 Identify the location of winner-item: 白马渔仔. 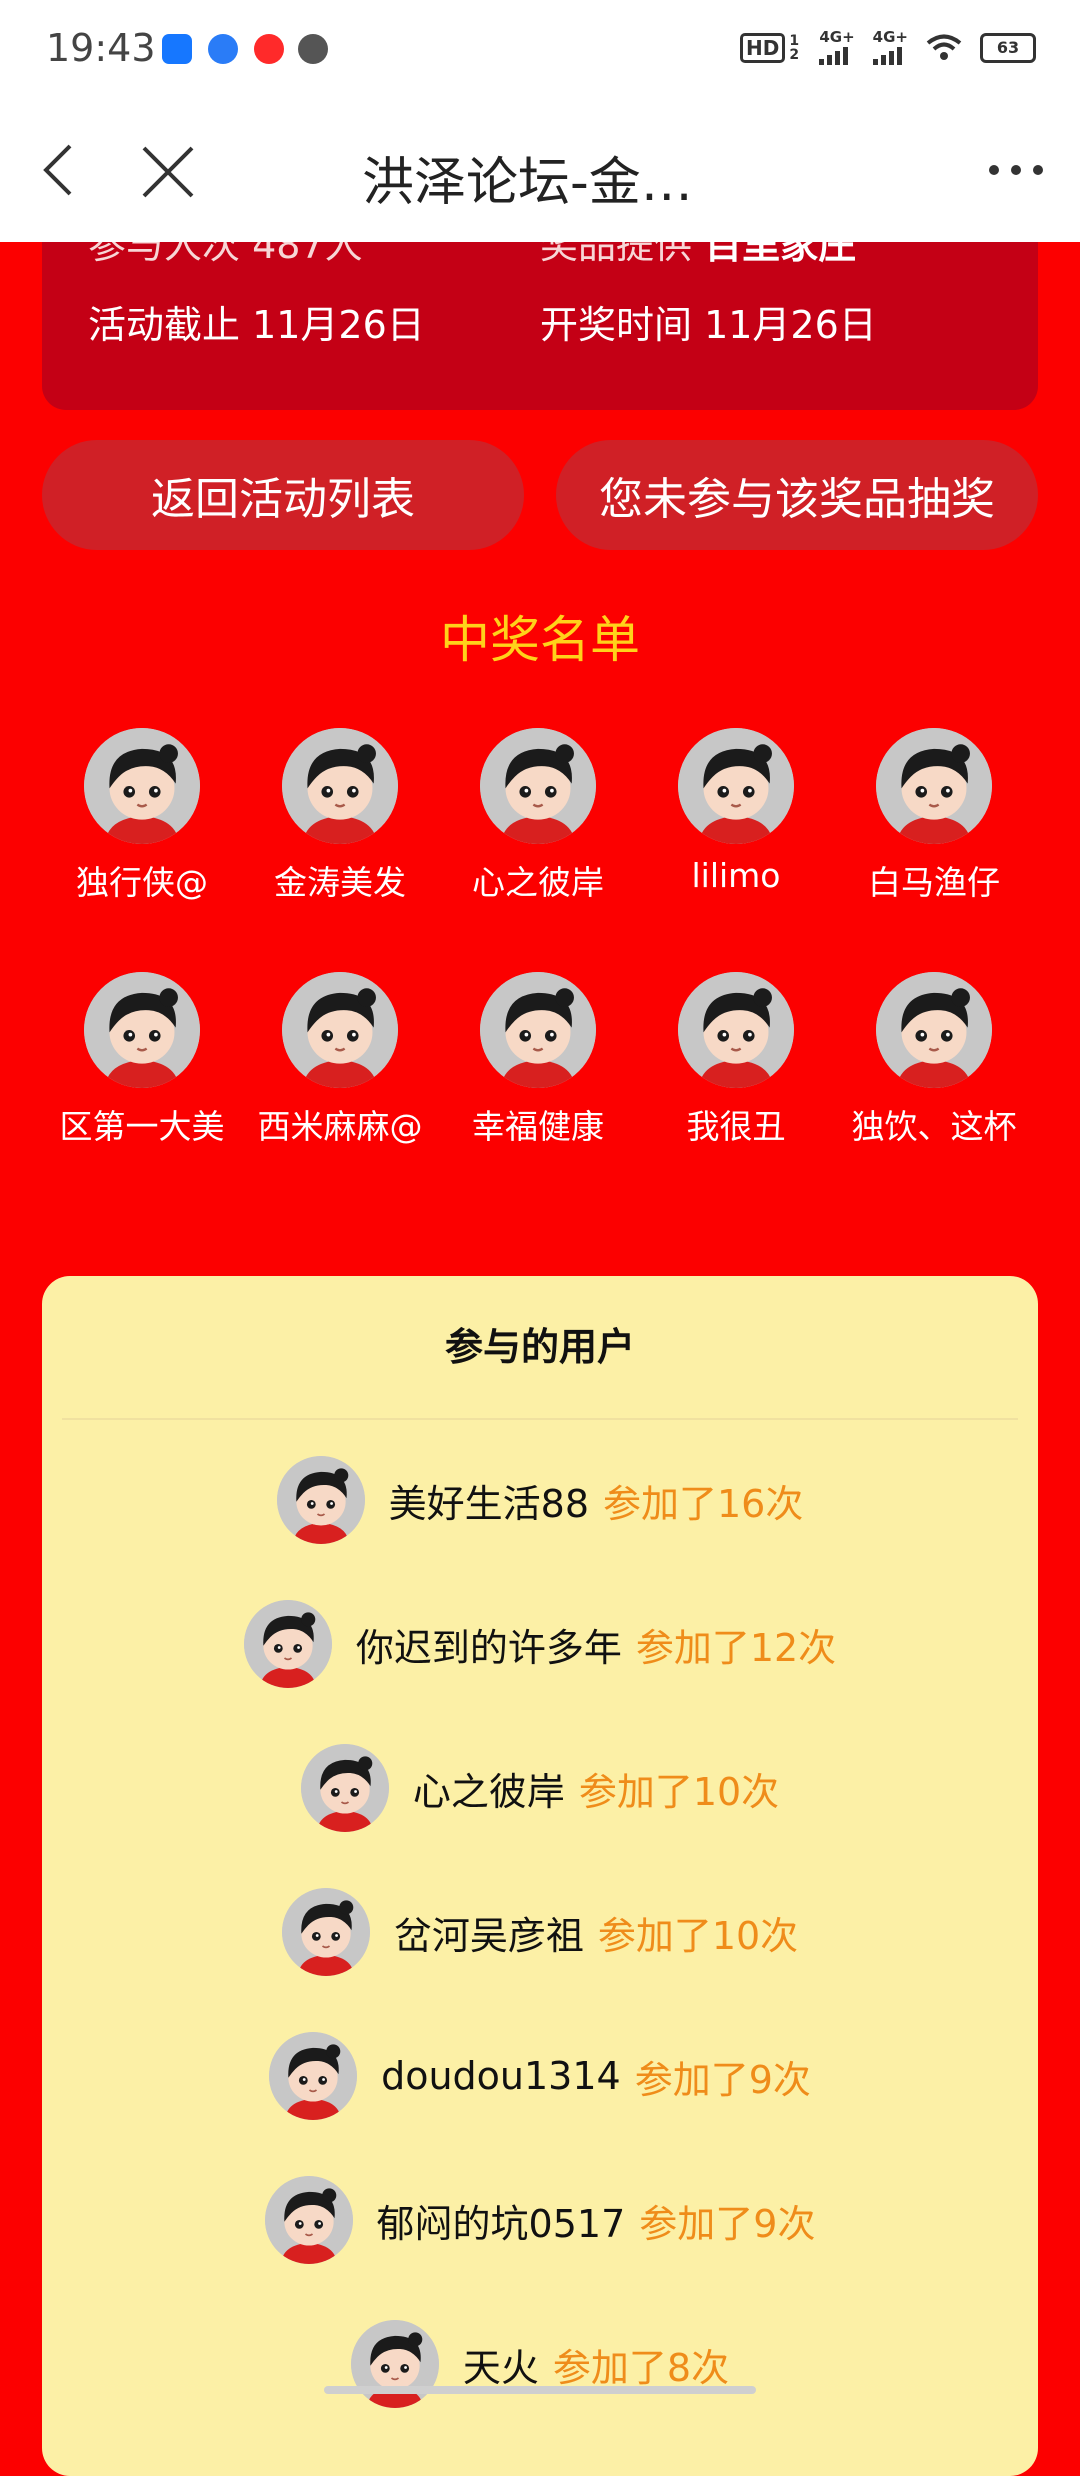
(934, 816).